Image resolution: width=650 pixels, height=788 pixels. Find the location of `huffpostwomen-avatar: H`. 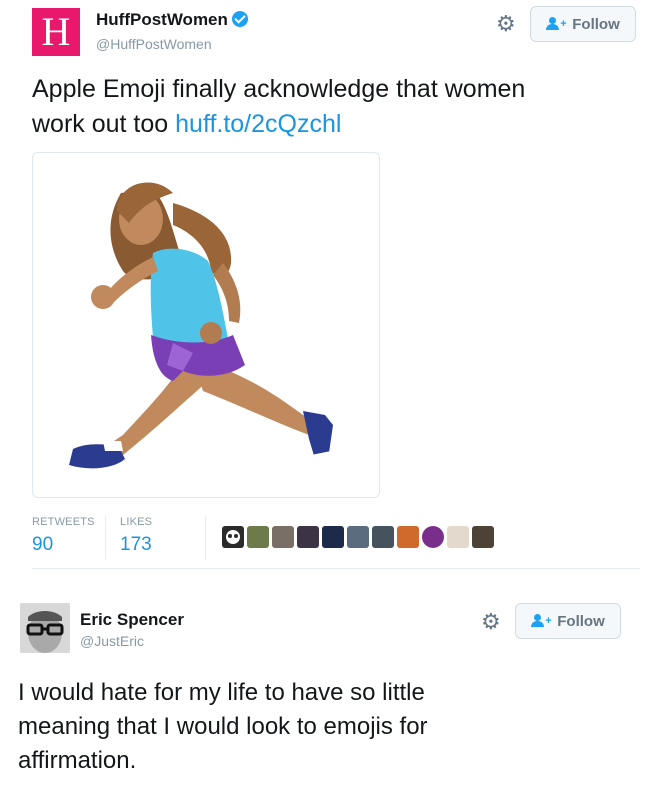

huffpostwomen-avatar: H is located at coordinates (56, 32).